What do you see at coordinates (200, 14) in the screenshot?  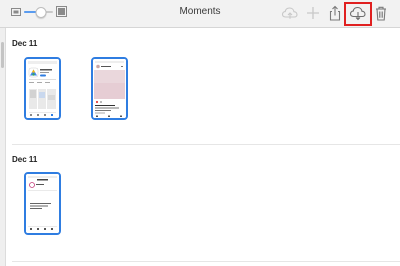 I see `toolbar: Moments` at bounding box center [200, 14].